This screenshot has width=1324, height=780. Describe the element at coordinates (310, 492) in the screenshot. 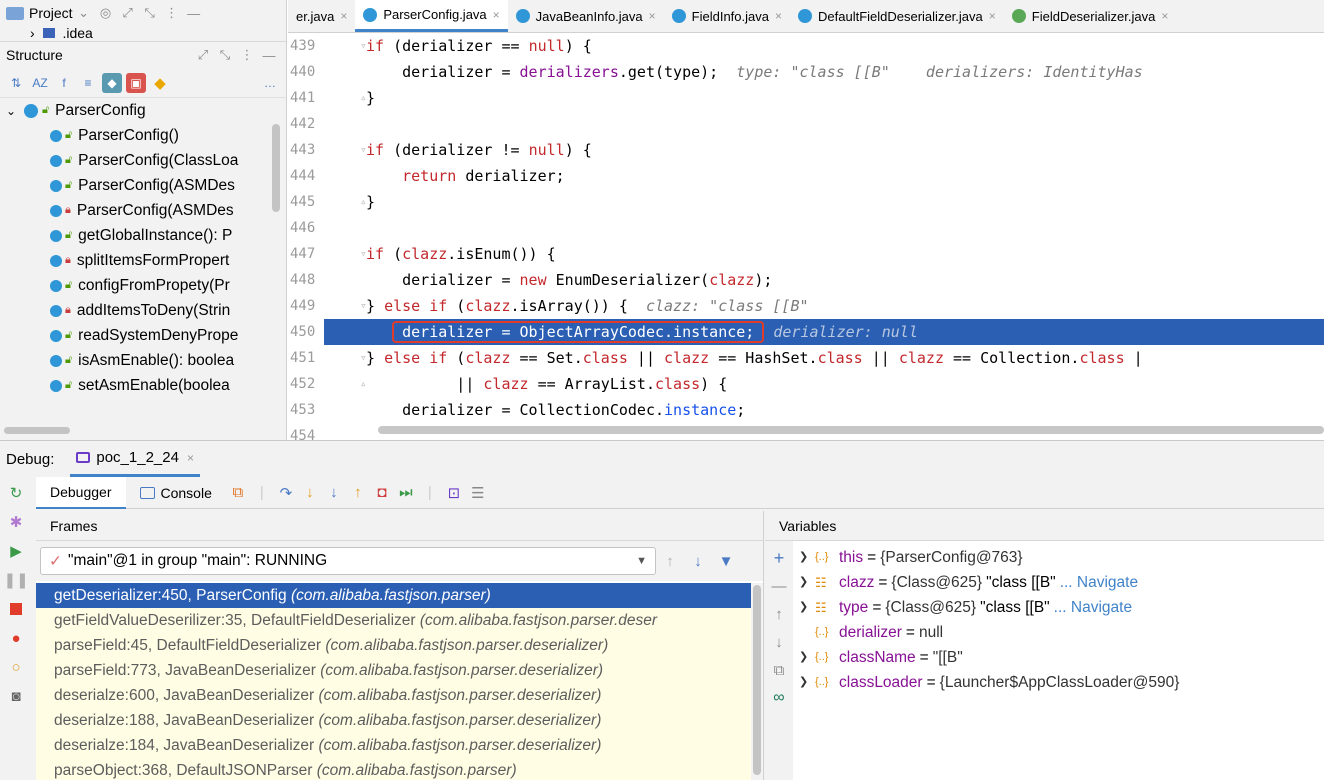

I see `step-into-icon: ↓` at that location.